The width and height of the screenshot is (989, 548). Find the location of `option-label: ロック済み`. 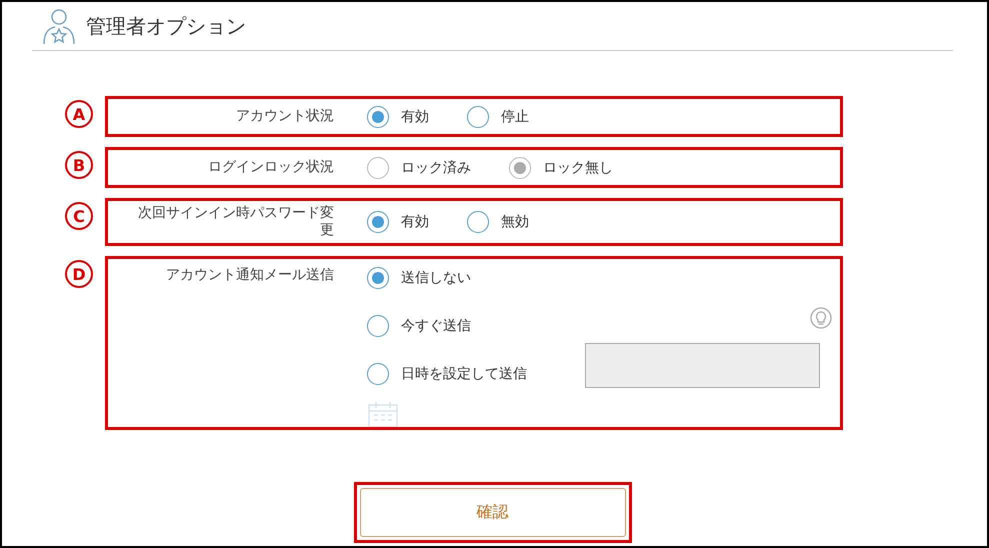

option-label: ロック済み is located at coordinates (436, 167).